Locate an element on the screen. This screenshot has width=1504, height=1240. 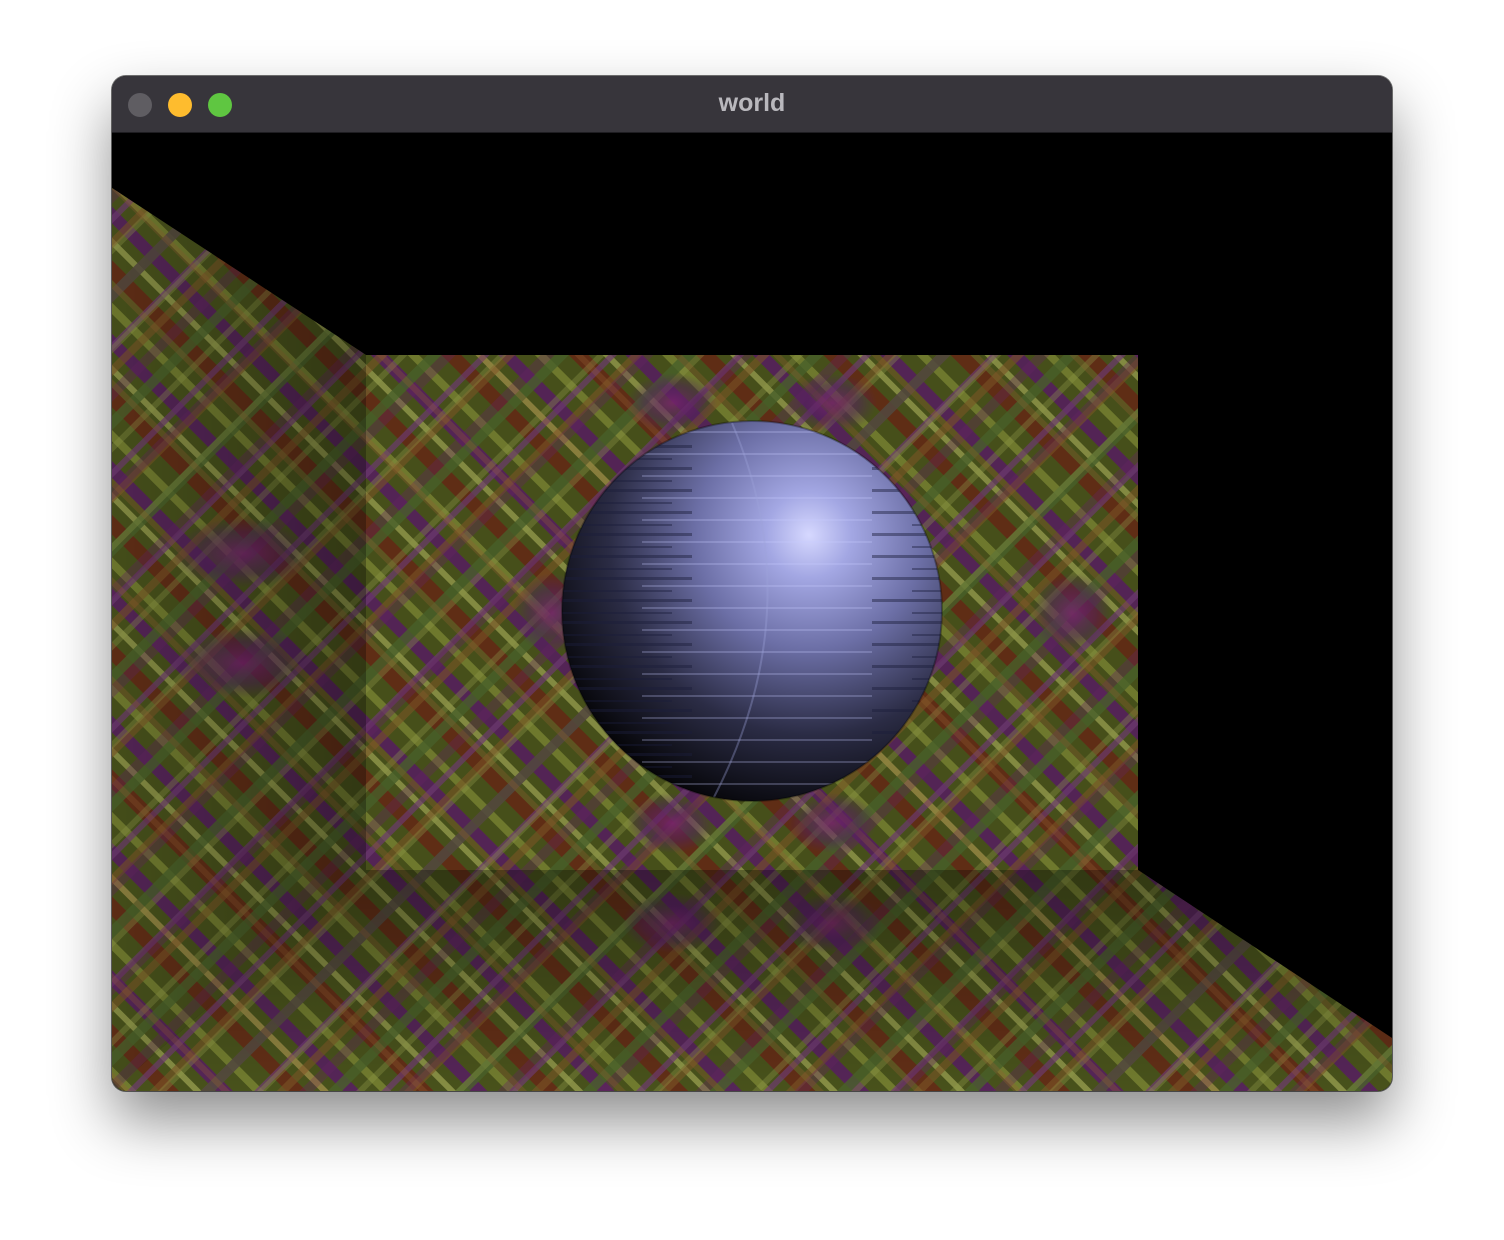
window-title: world is located at coordinates (752, 103).